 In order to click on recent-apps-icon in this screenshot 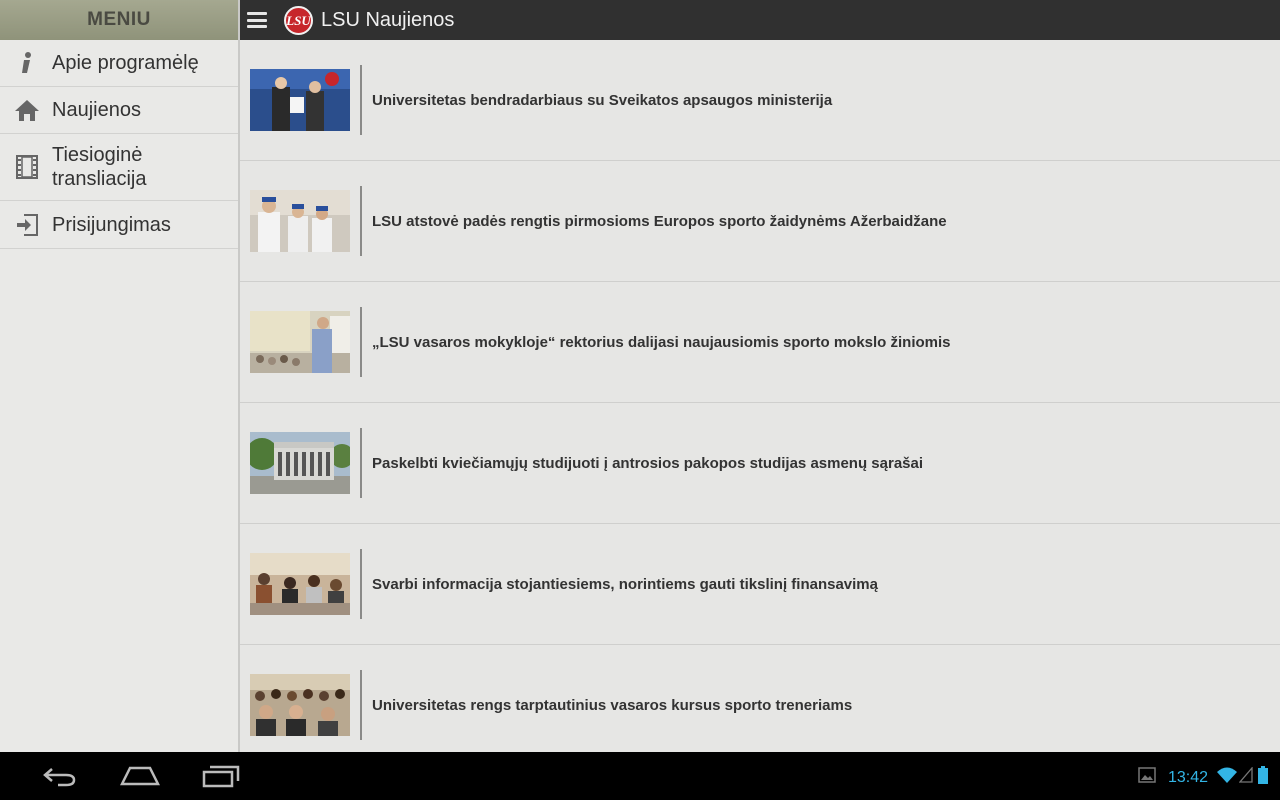, I will do `click(221, 778)`.